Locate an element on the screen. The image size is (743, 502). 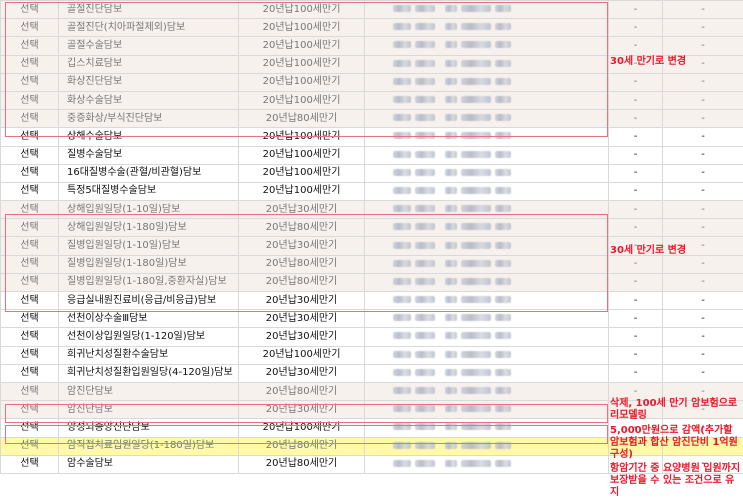
coverage-name: 암진단담보 is located at coordinates (148, 410).